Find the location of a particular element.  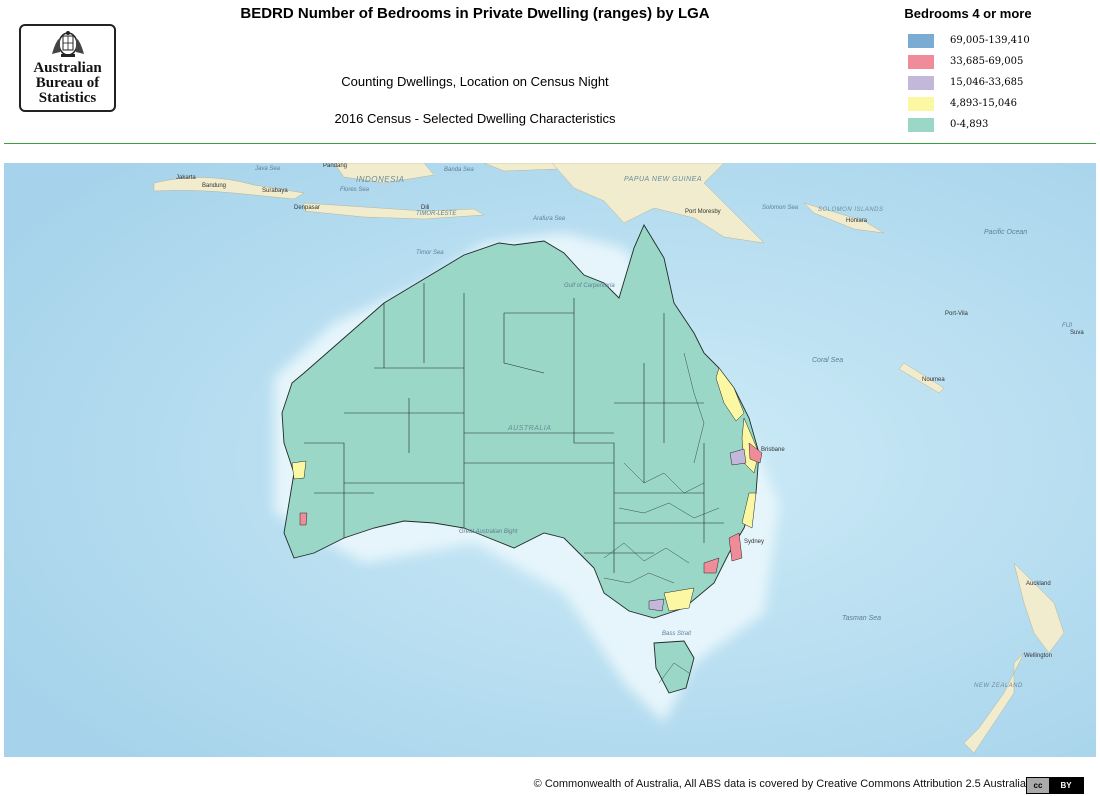

abs-logo: Australian Bureau of Statistics is located at coordinates (67, 68).